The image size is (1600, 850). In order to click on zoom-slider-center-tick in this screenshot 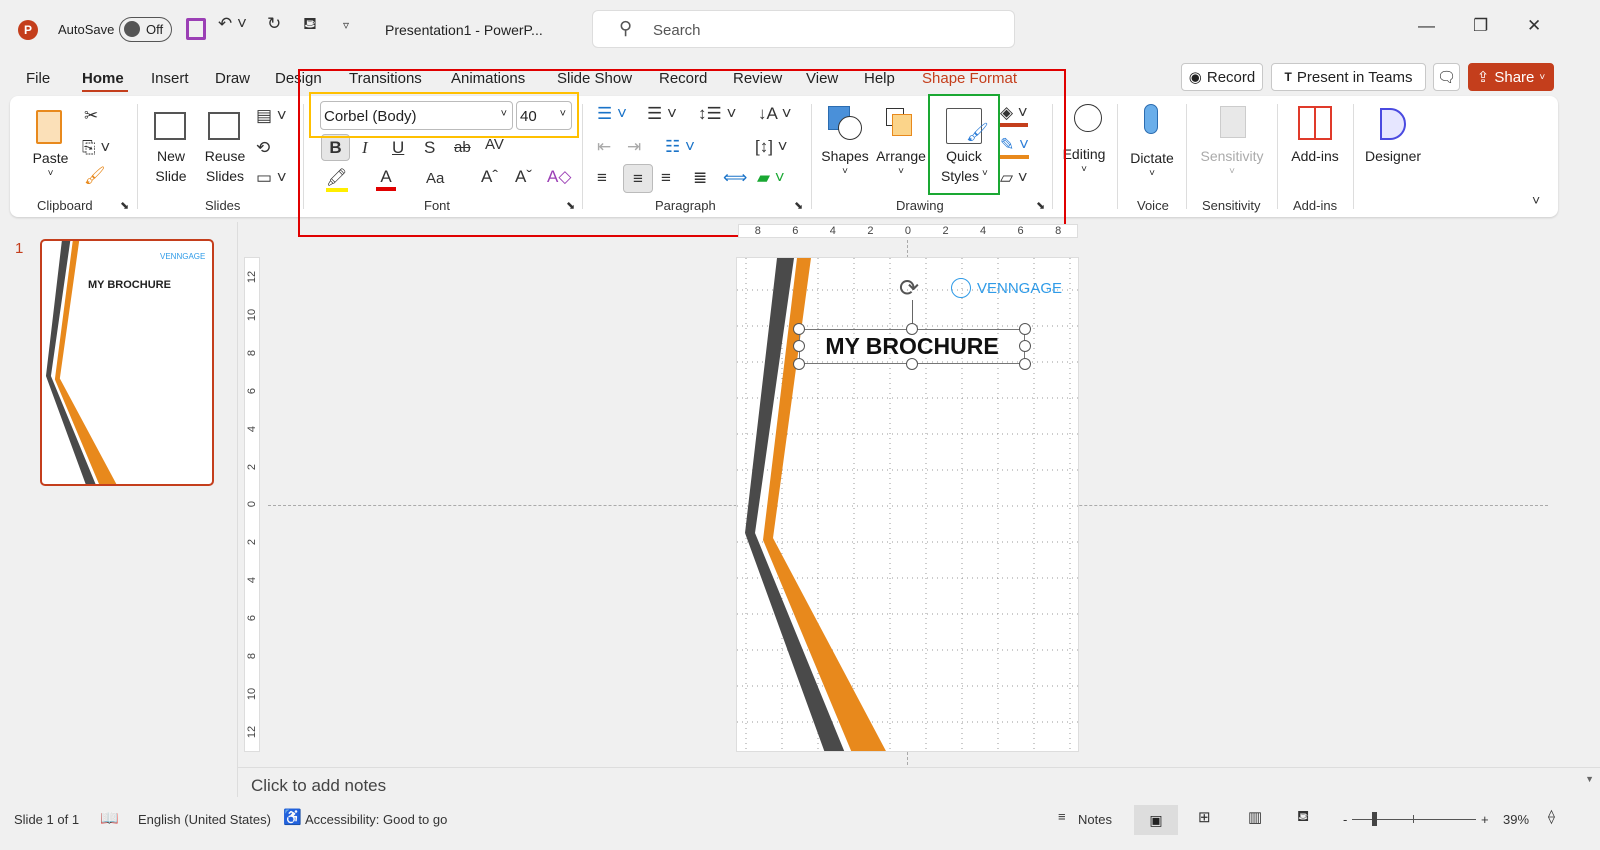, I will do `click(1413, 819)`.